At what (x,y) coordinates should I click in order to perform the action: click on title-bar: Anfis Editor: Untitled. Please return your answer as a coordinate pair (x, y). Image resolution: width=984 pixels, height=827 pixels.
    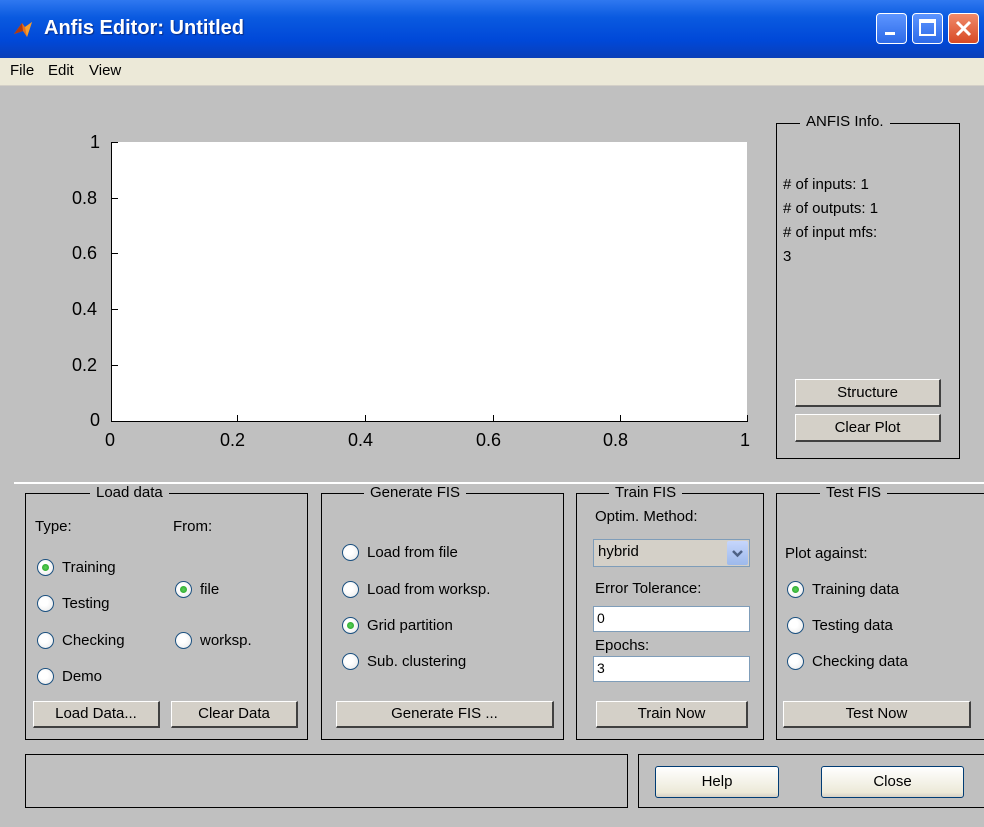
    Looking at the image, I should click on (492, 29).